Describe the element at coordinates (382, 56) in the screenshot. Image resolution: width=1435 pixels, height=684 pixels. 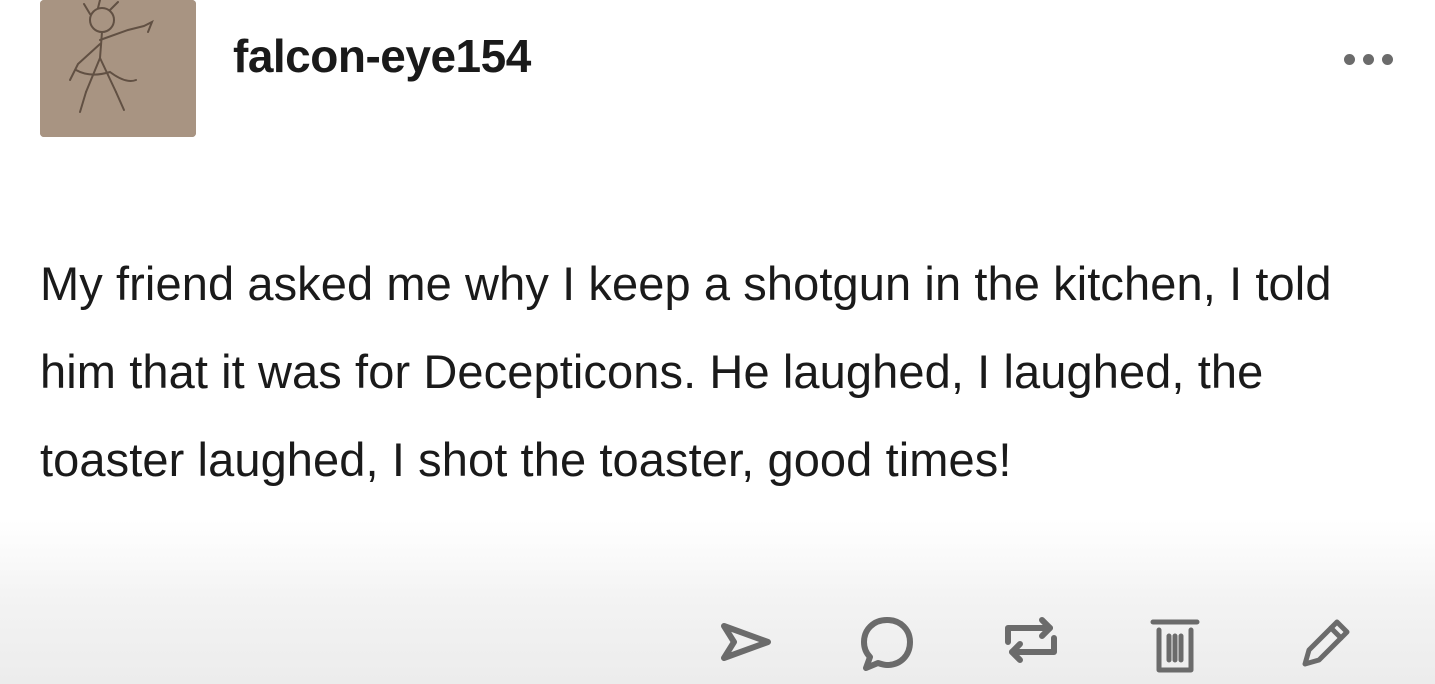
I see `username: falcon-eye154` at that location.